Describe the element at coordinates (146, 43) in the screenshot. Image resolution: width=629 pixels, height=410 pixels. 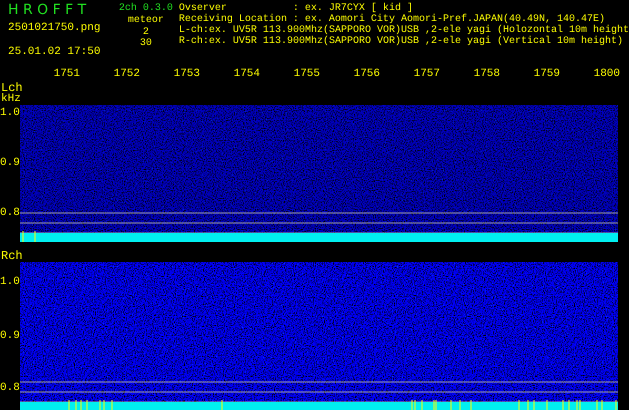
I see `meteor-count: 30` at that location.